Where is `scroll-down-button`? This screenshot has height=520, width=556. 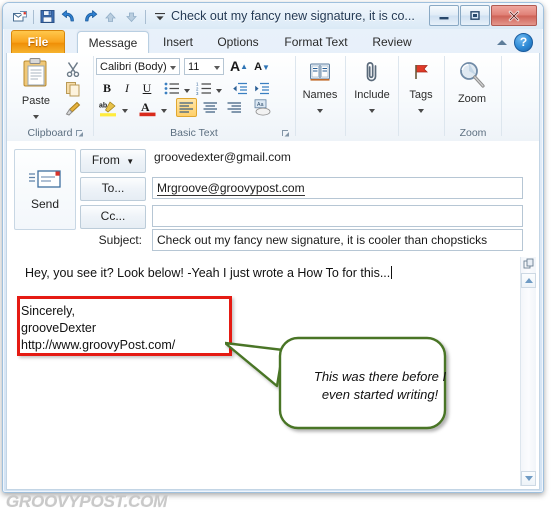 scroll-down-button is located at coordinates (528, 478).